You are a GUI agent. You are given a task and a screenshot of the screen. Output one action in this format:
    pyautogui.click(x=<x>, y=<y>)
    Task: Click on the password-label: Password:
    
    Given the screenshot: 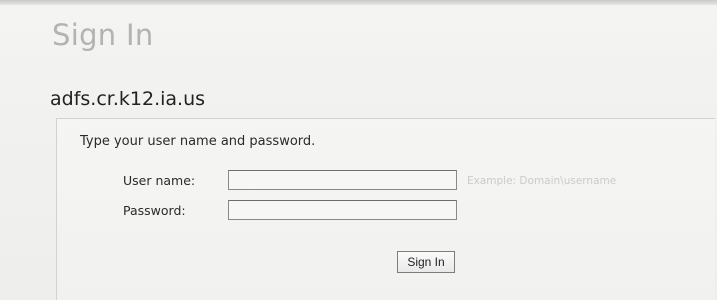 What is the action you would take?
    pyautogui.click(x=154, y=210)
    